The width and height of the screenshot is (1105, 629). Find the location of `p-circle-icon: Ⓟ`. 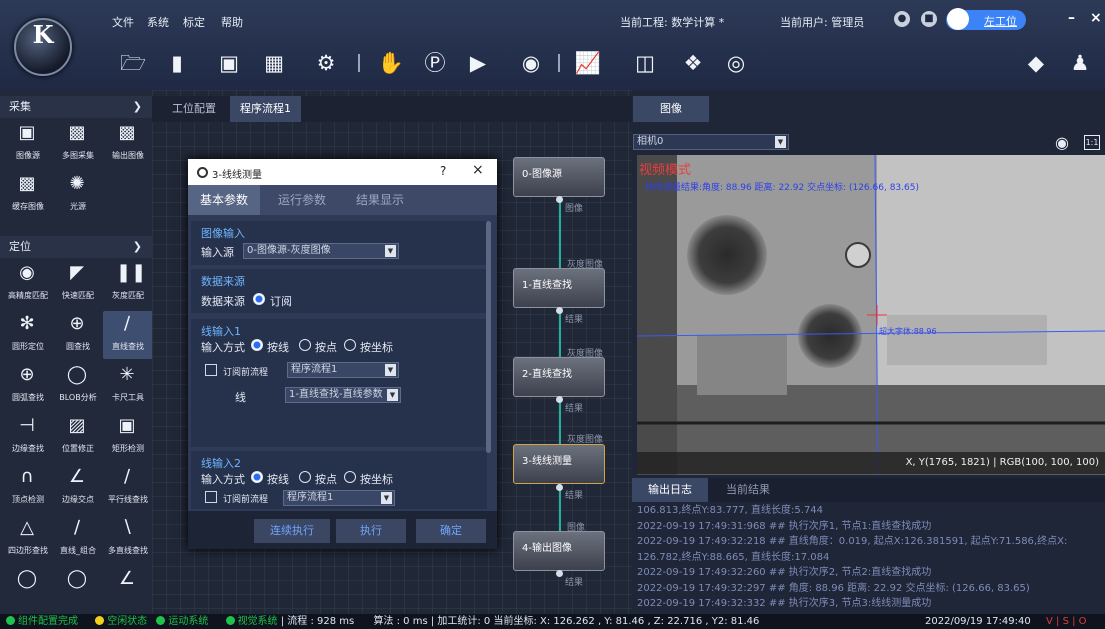

p-circle-icon: Ⓟ is located at coordinates (435, 63).